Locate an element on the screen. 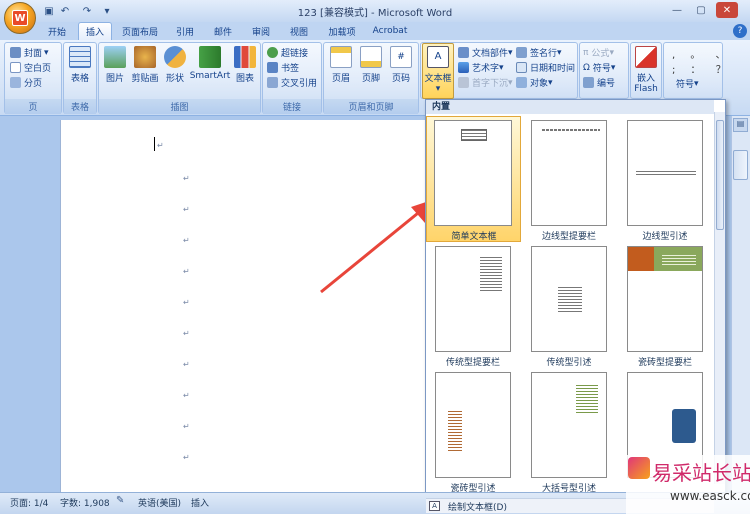 The width and height of the screenshot is (750, 514). header-button: 页眉 is located at coordinates (341, 65).